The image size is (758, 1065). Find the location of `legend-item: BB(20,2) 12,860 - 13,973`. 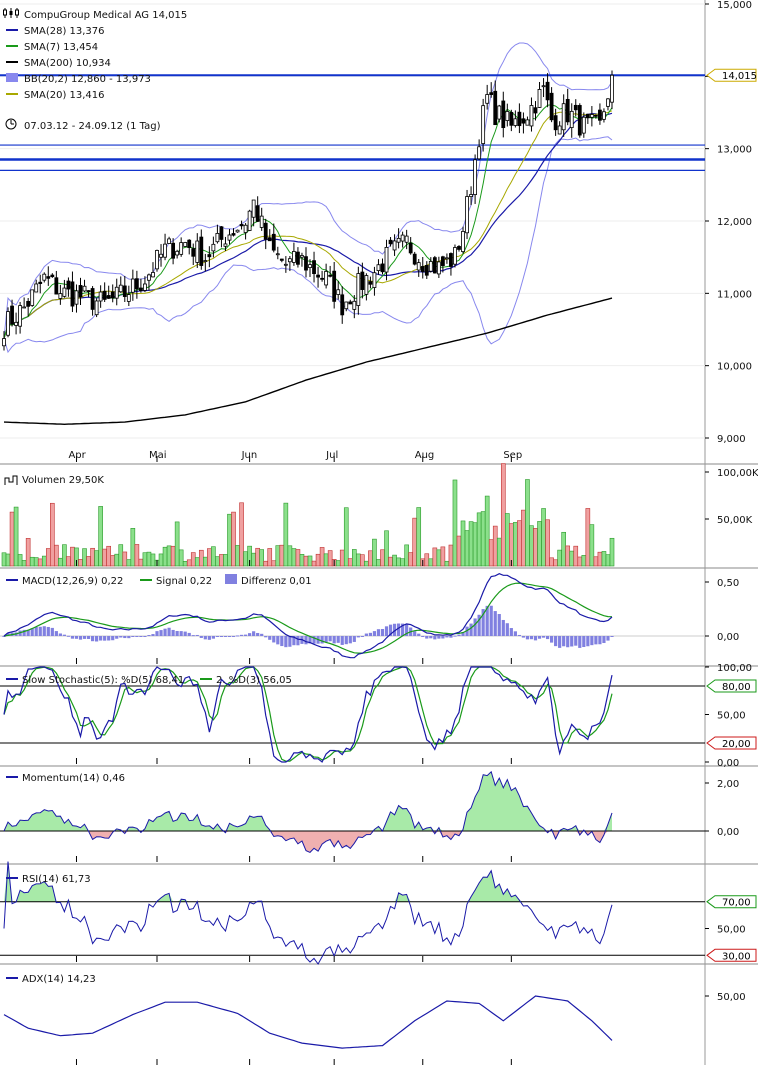

legend-item: BB(20,2) 12,860 - 13,973 is located at coordinates (78, 79).